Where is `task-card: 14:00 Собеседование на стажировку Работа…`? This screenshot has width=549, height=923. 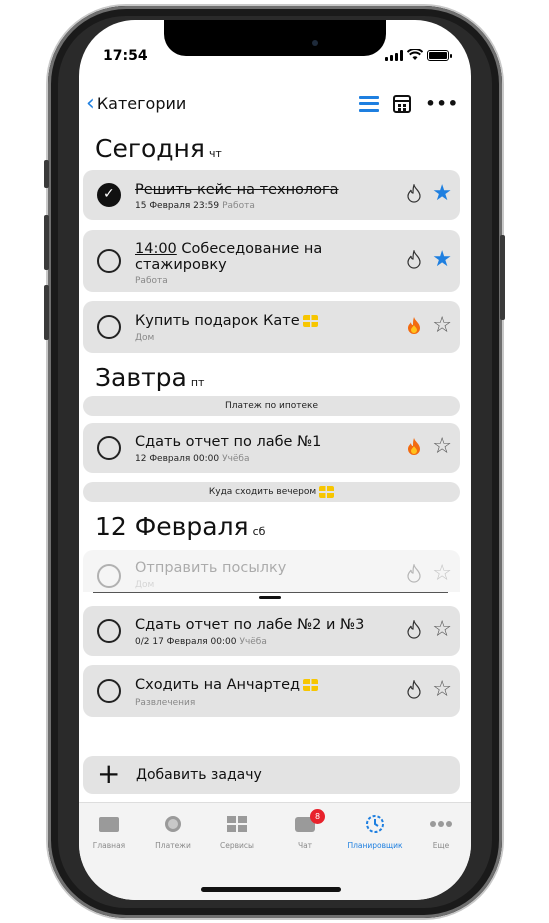 task-card: 14:00 Собеседование на стажировку Работа… is located at coordinates (271, 261).